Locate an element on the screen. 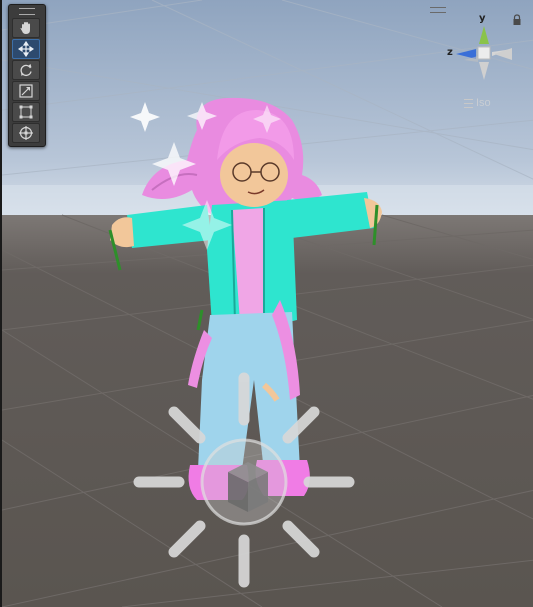  tool-palette is located at coordinates (27, 75).